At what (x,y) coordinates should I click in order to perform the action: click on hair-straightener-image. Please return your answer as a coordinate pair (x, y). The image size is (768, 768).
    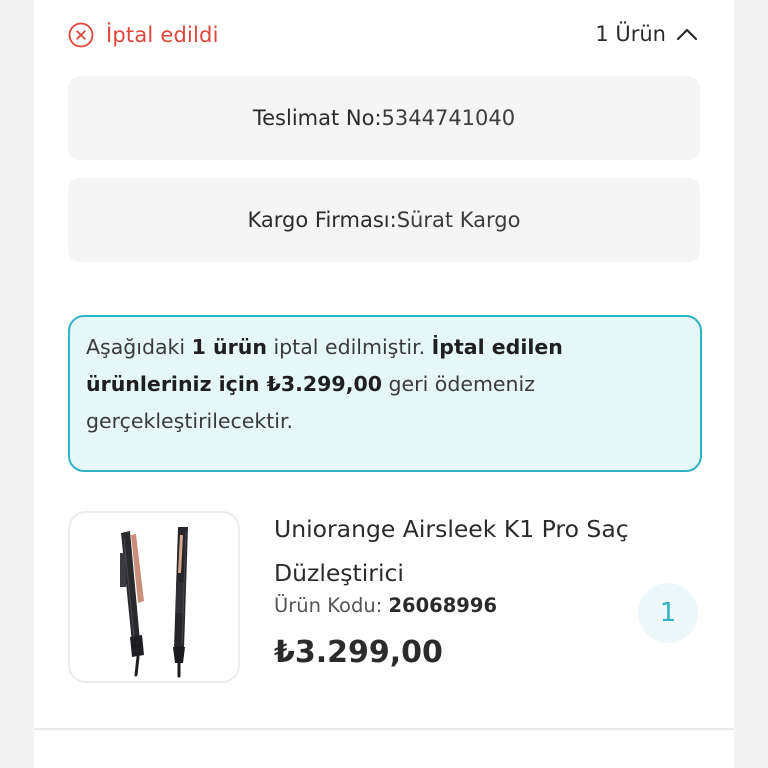
    Looking at the image, I should click on (154, 602).